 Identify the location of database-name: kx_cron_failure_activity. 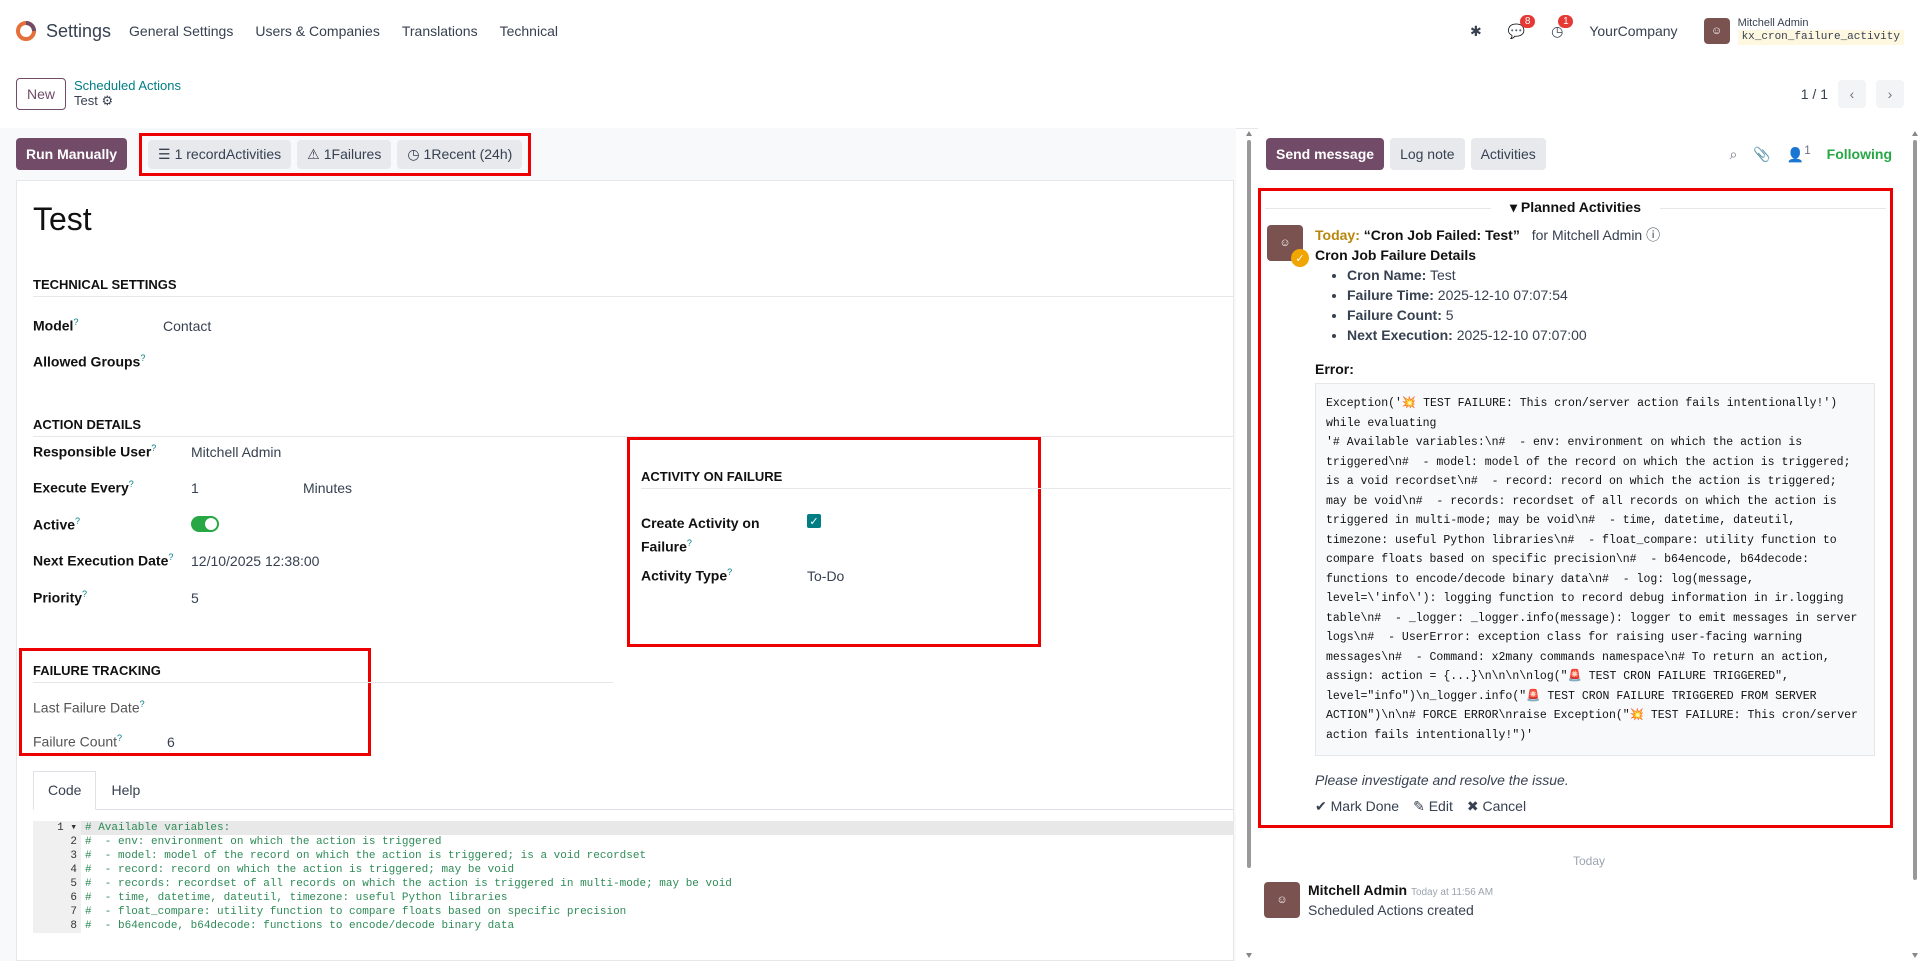
(1820, 37).